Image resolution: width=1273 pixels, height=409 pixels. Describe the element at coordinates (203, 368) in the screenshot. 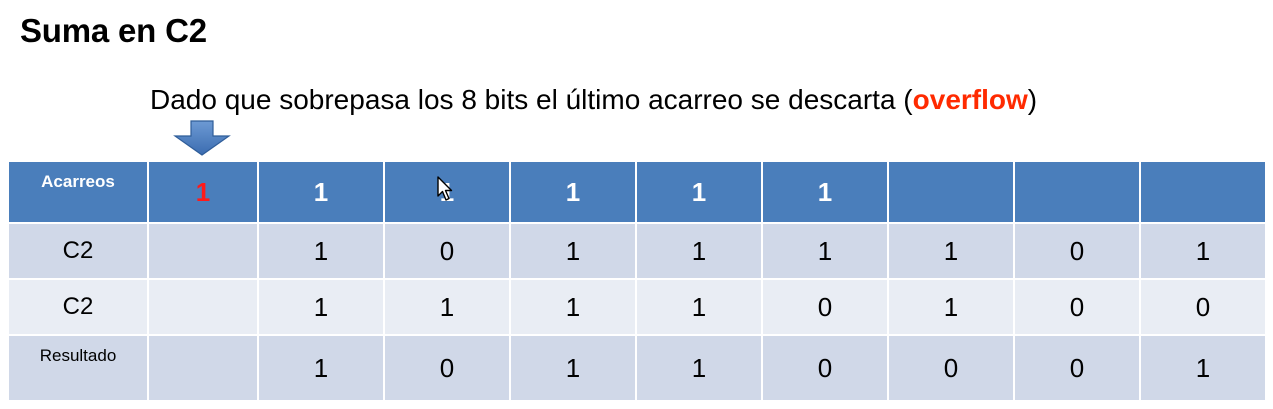

I see `result-extra-cell` at that location.